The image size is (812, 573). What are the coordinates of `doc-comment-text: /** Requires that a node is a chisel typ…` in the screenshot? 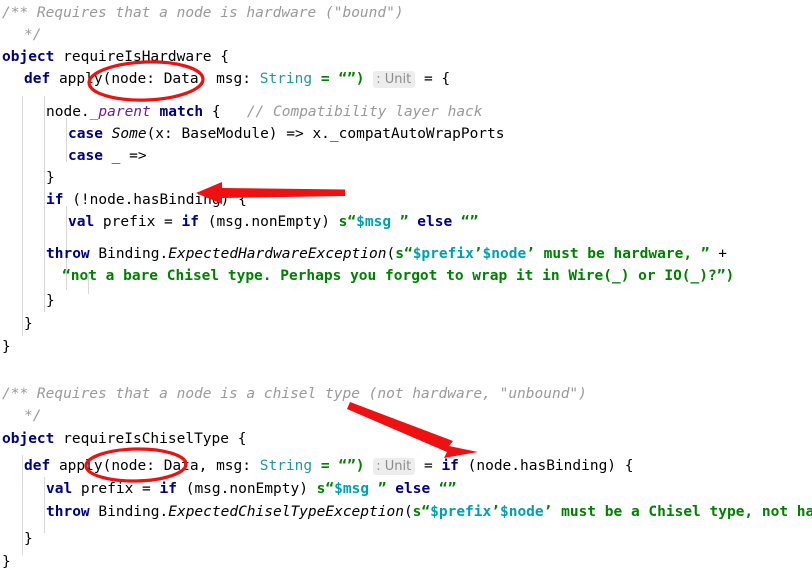 It's located at (294, 394).